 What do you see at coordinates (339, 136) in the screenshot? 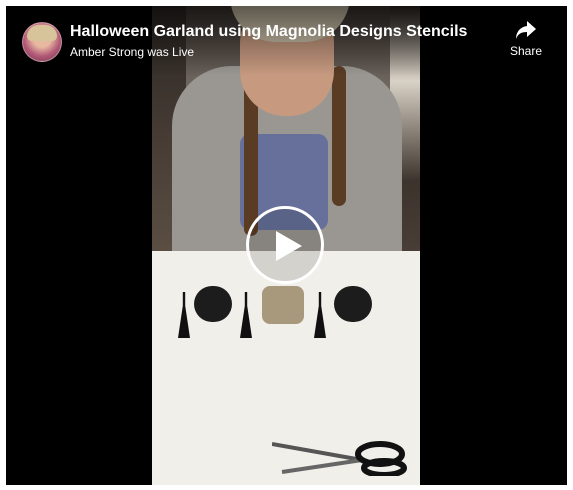
I see `video-braid-right` at bounding box center [339, 136].